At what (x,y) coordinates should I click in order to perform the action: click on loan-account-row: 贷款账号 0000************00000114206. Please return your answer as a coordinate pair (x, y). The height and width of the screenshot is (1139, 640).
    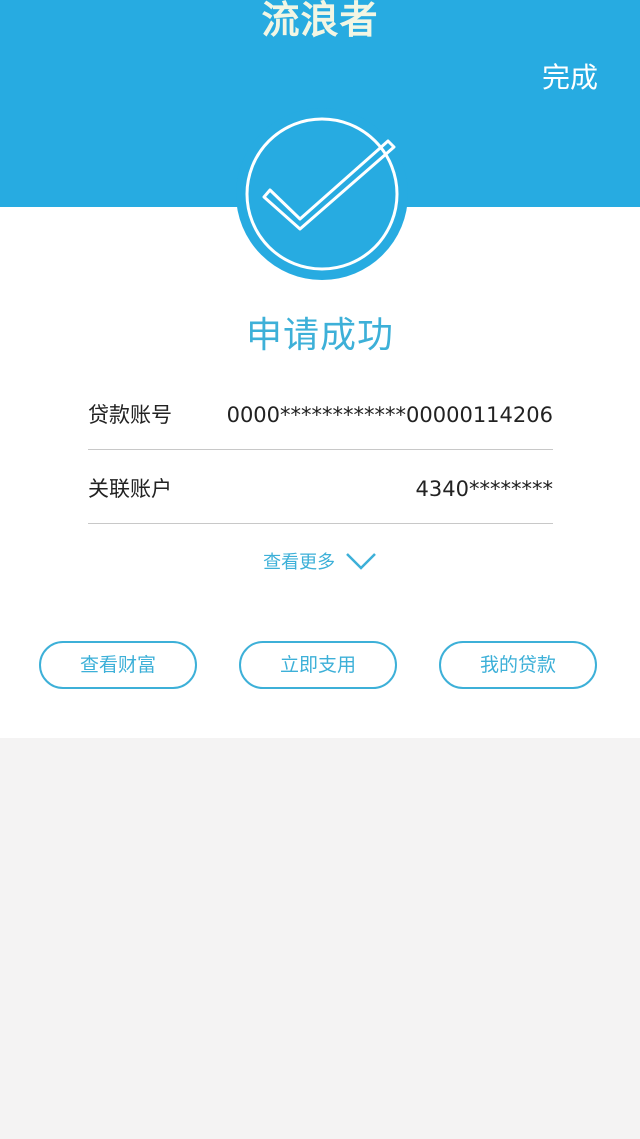
    Looking at the image, I should click on (320, 415).